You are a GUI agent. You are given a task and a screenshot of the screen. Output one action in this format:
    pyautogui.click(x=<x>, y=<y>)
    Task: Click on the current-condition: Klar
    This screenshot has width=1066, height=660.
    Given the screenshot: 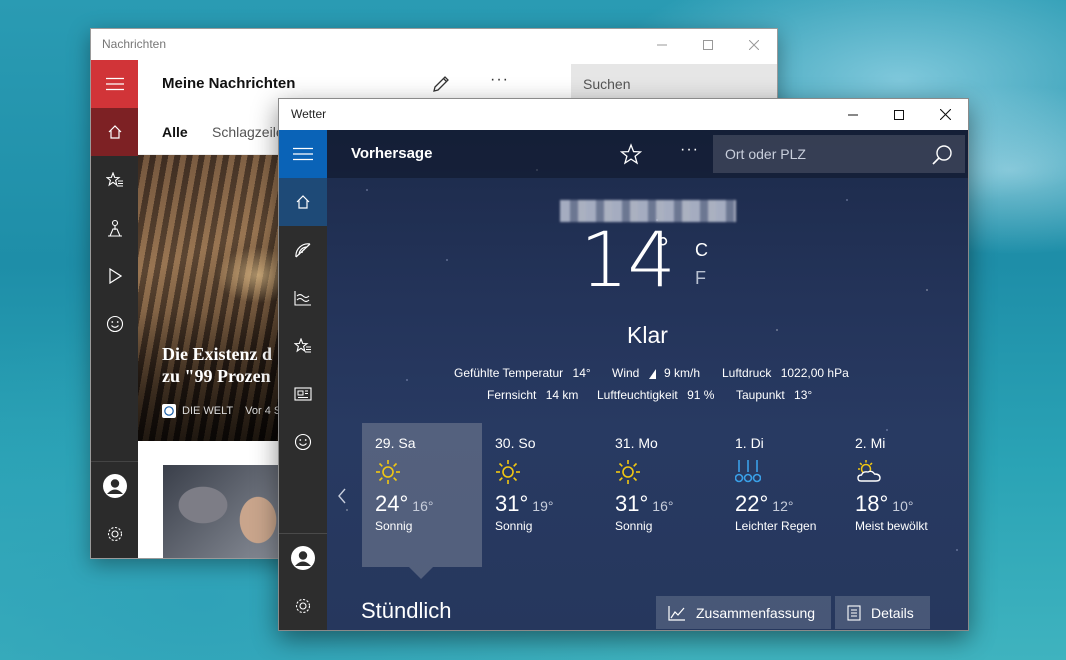 What is the action you would take?
    pyautogui.click(x=647, y=335)
    